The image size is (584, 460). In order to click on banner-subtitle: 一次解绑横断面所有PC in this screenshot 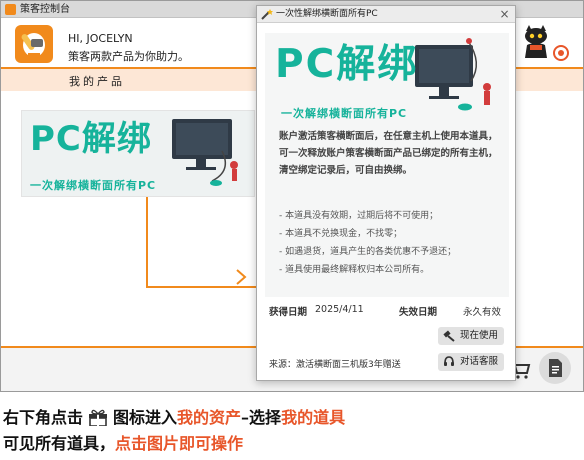, I will do `click(344, 113)`.